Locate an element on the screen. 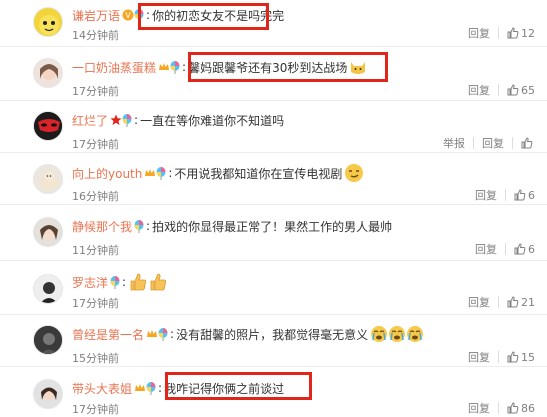  comment-row: 向上的youth : 不用说我都知道你在宣传电视剧 16分钟前 回复 6 is located at coordinates (273, 178).